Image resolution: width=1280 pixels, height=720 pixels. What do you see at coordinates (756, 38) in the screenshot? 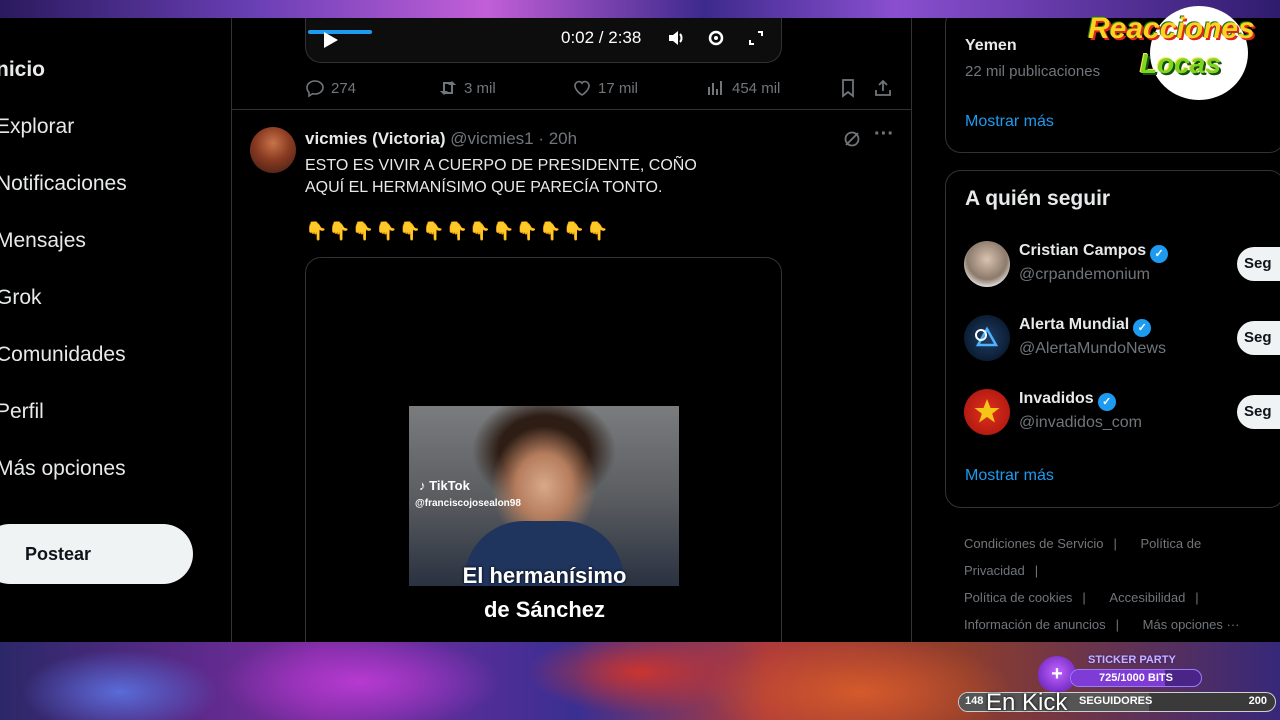
I see `fullscreen-icon` at bounding box center [756, 38].